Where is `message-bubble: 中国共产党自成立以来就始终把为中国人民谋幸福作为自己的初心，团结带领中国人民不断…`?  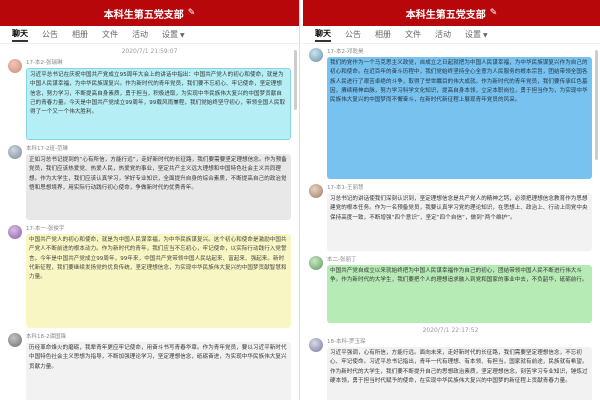 message-bubble: 中国共产党自成立以来就始终把为中国人民谋幸福作为自己的初心，团结带领中国人民不断… is located at coordinates (459, 294).